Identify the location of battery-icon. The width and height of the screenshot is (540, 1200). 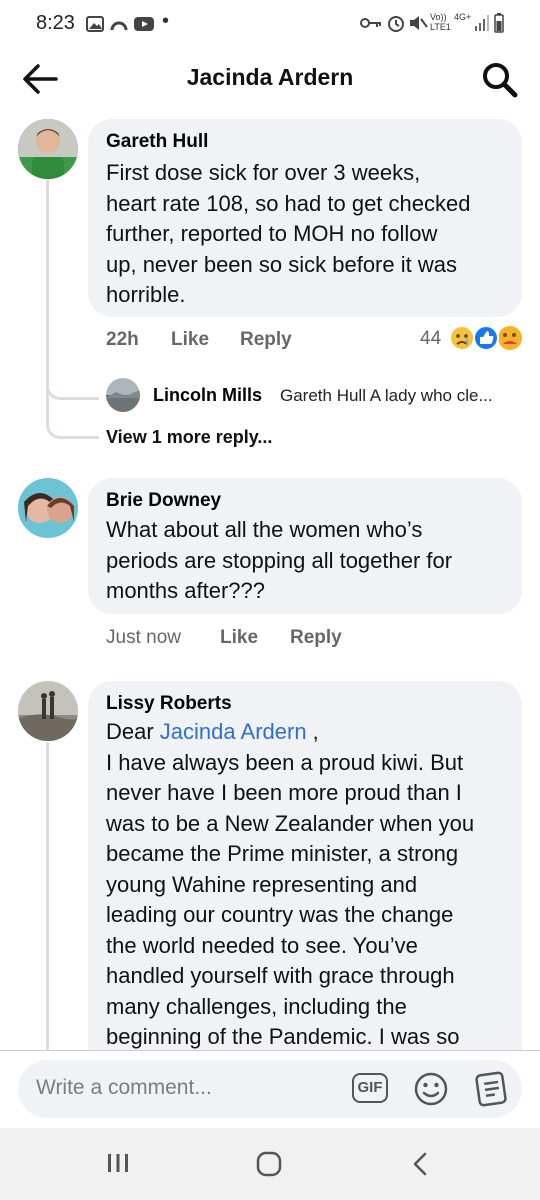
(499, 23).